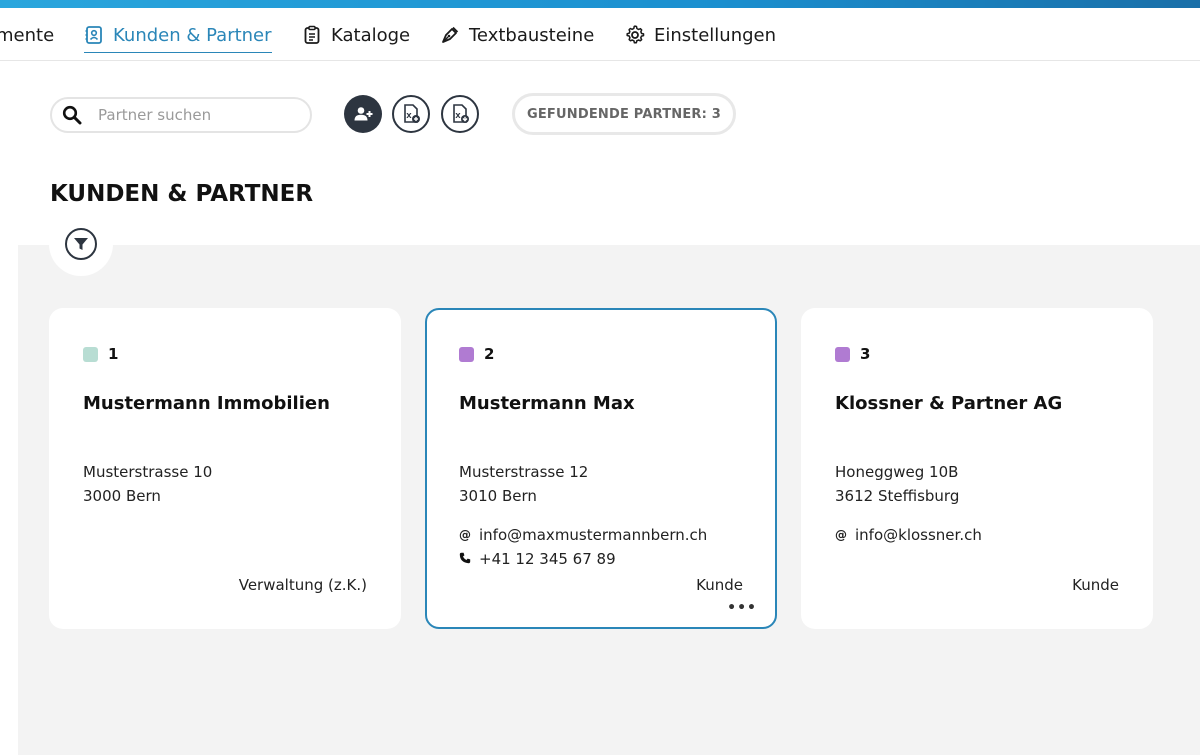  I want to click on export-excel-button: X, so click(460, 114).